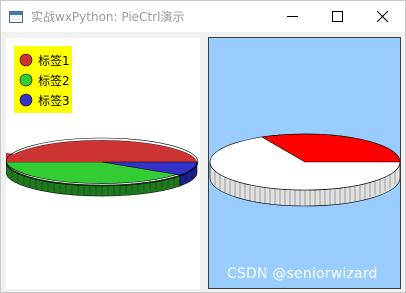 The image size is (406, 293). What do you see at coordinates (54, 81) in the screenshot?
I see `legend-label: 标签2` at bounding box center [54, 81].